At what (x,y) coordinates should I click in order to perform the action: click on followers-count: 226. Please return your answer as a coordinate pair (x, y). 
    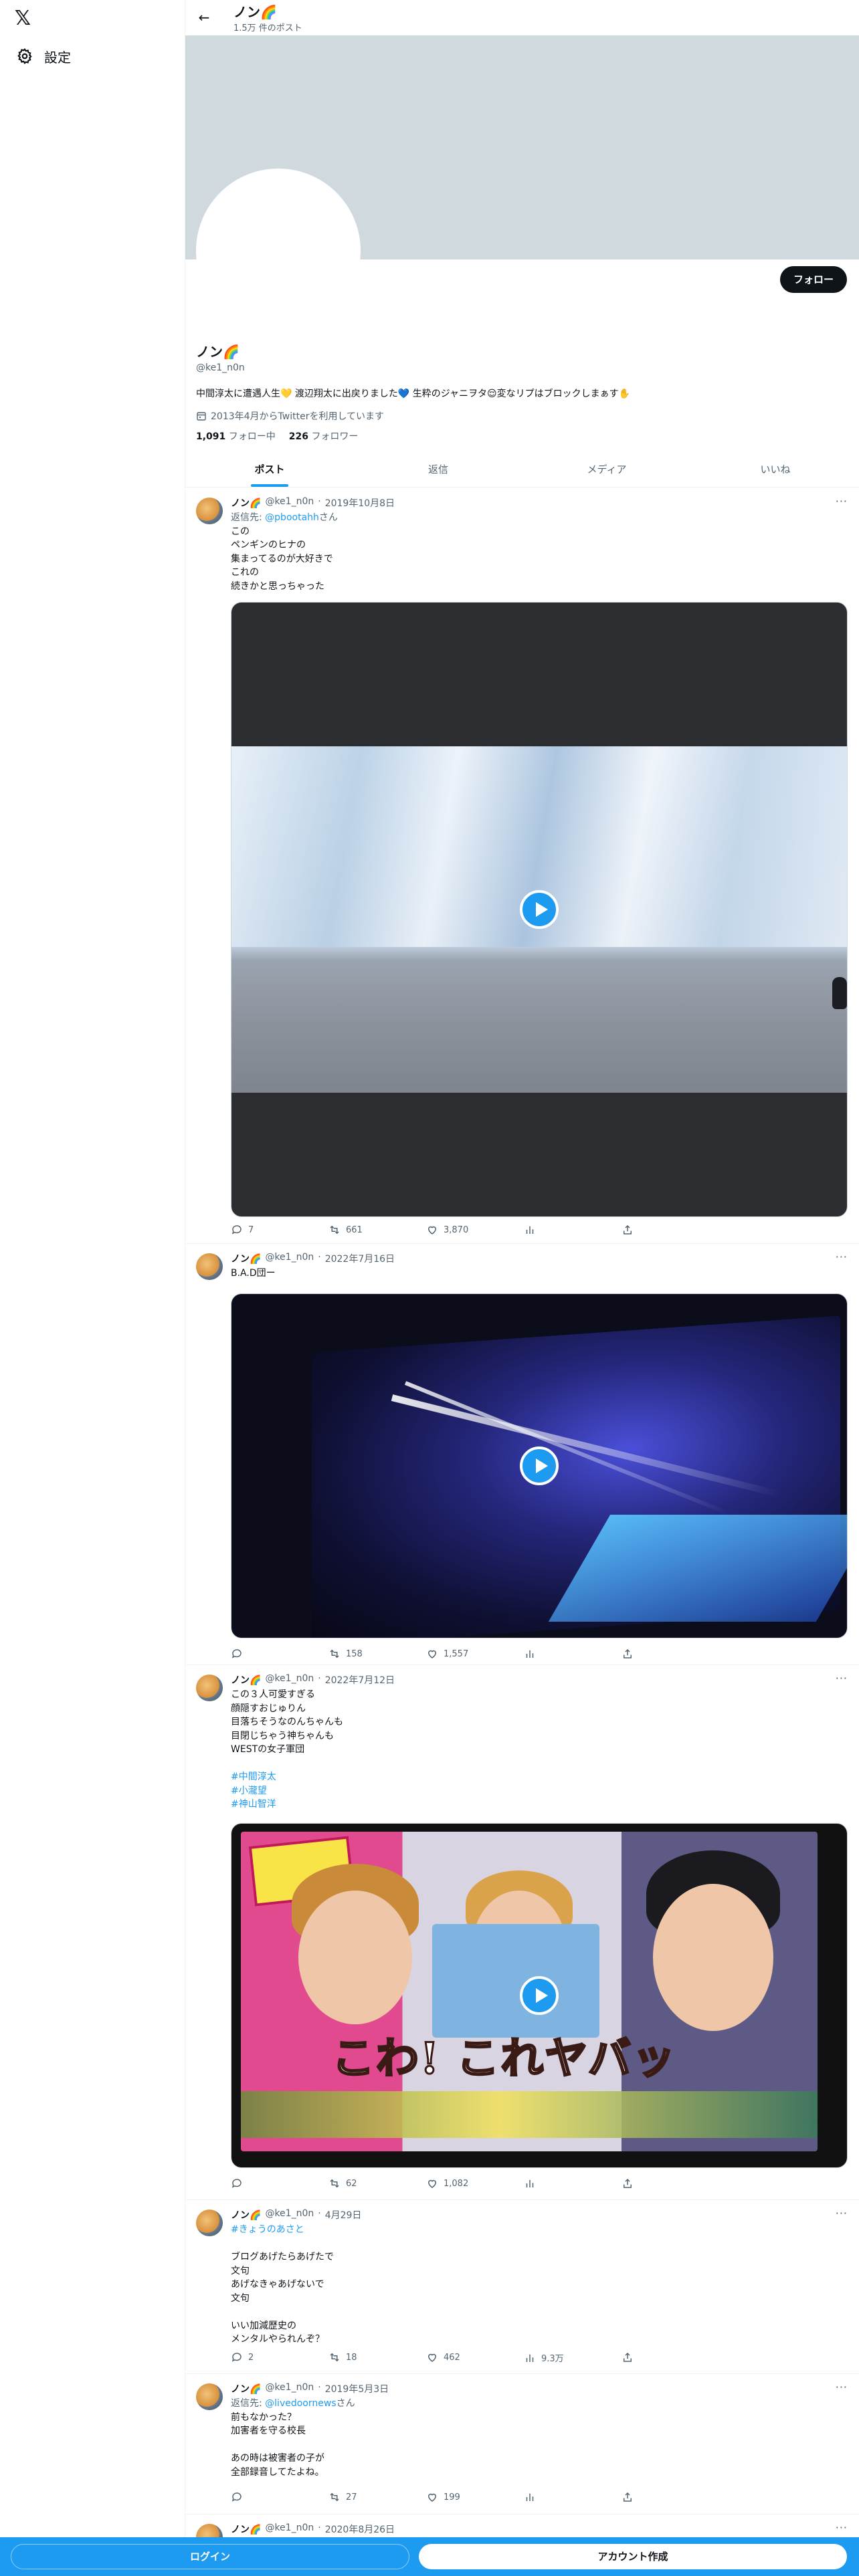
    Looking at the image, I should click on (298, 436).